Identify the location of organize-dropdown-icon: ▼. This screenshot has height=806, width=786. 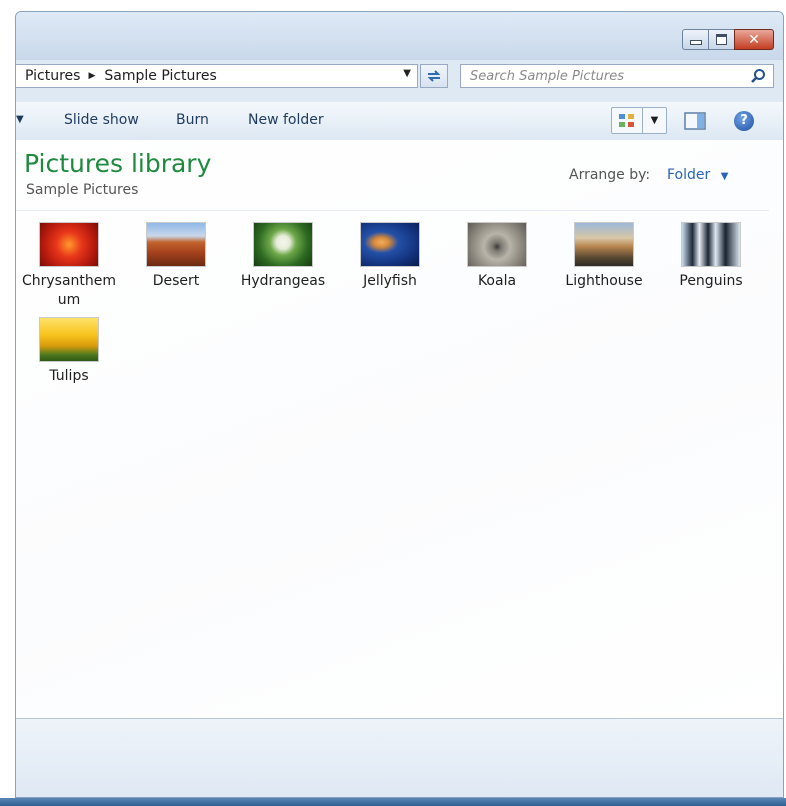
(20, 119).